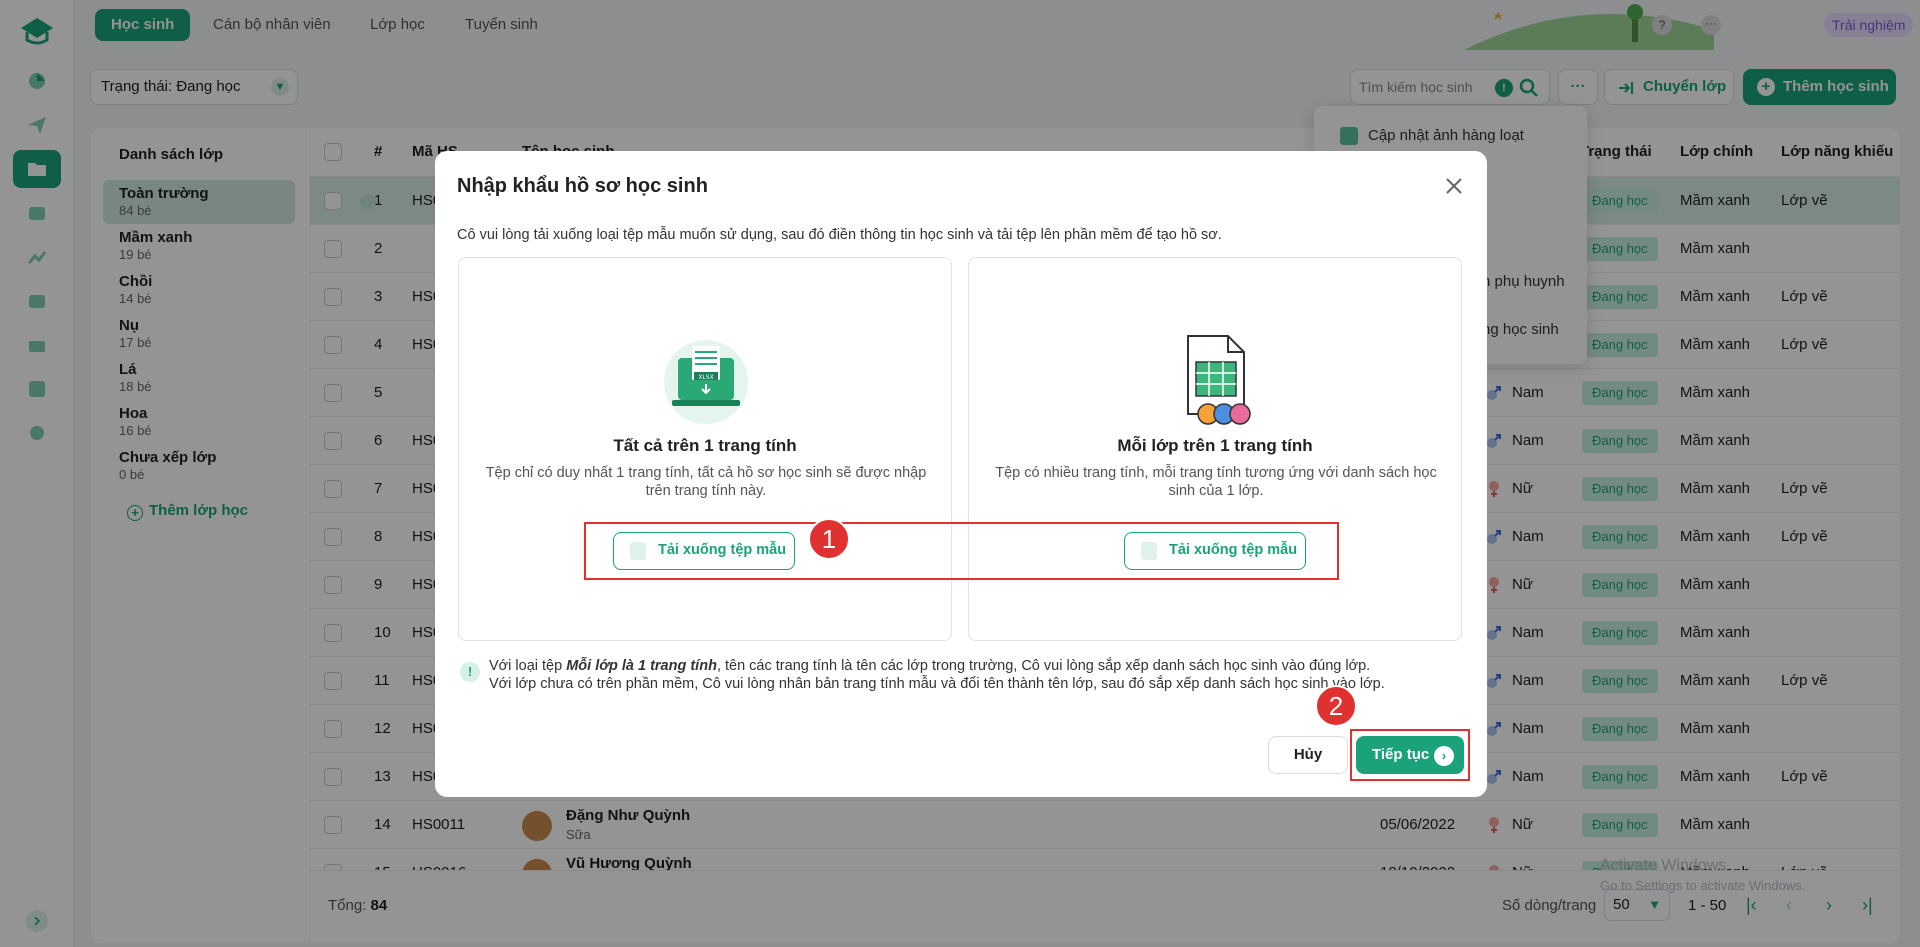 Image resolution: width=1920 pixels, height=947 pixels. Describe the element at coordinates (470, 672) in the screenshot. I see `info-icon: !` at that location.